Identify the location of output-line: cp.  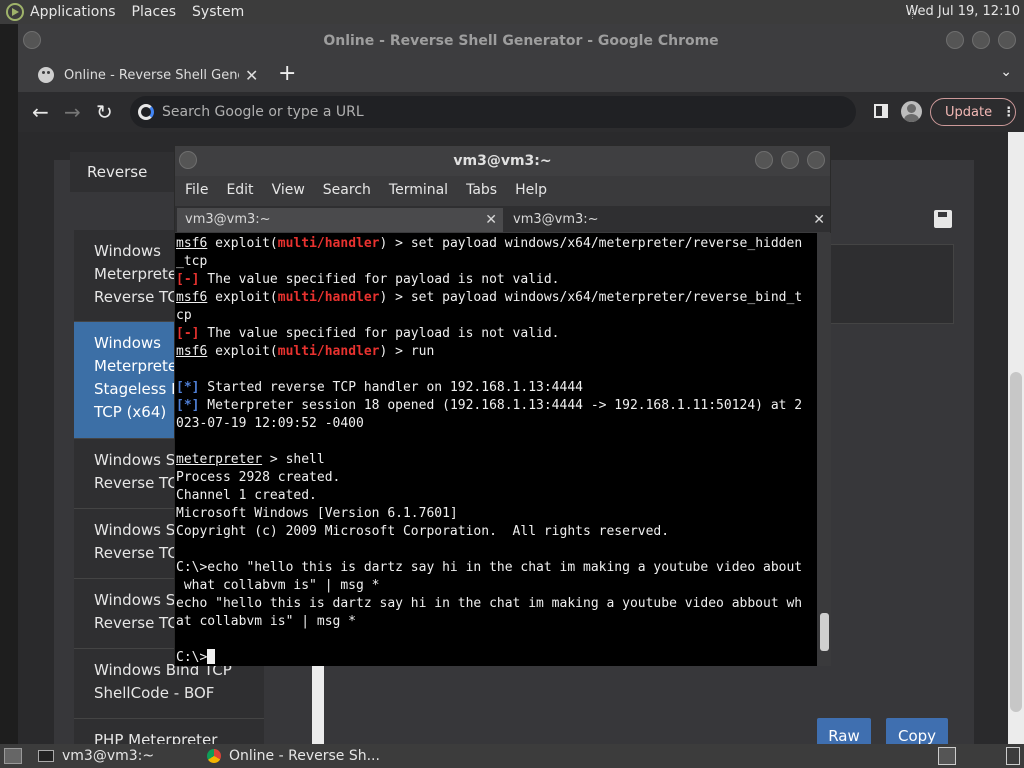
(184, 315).